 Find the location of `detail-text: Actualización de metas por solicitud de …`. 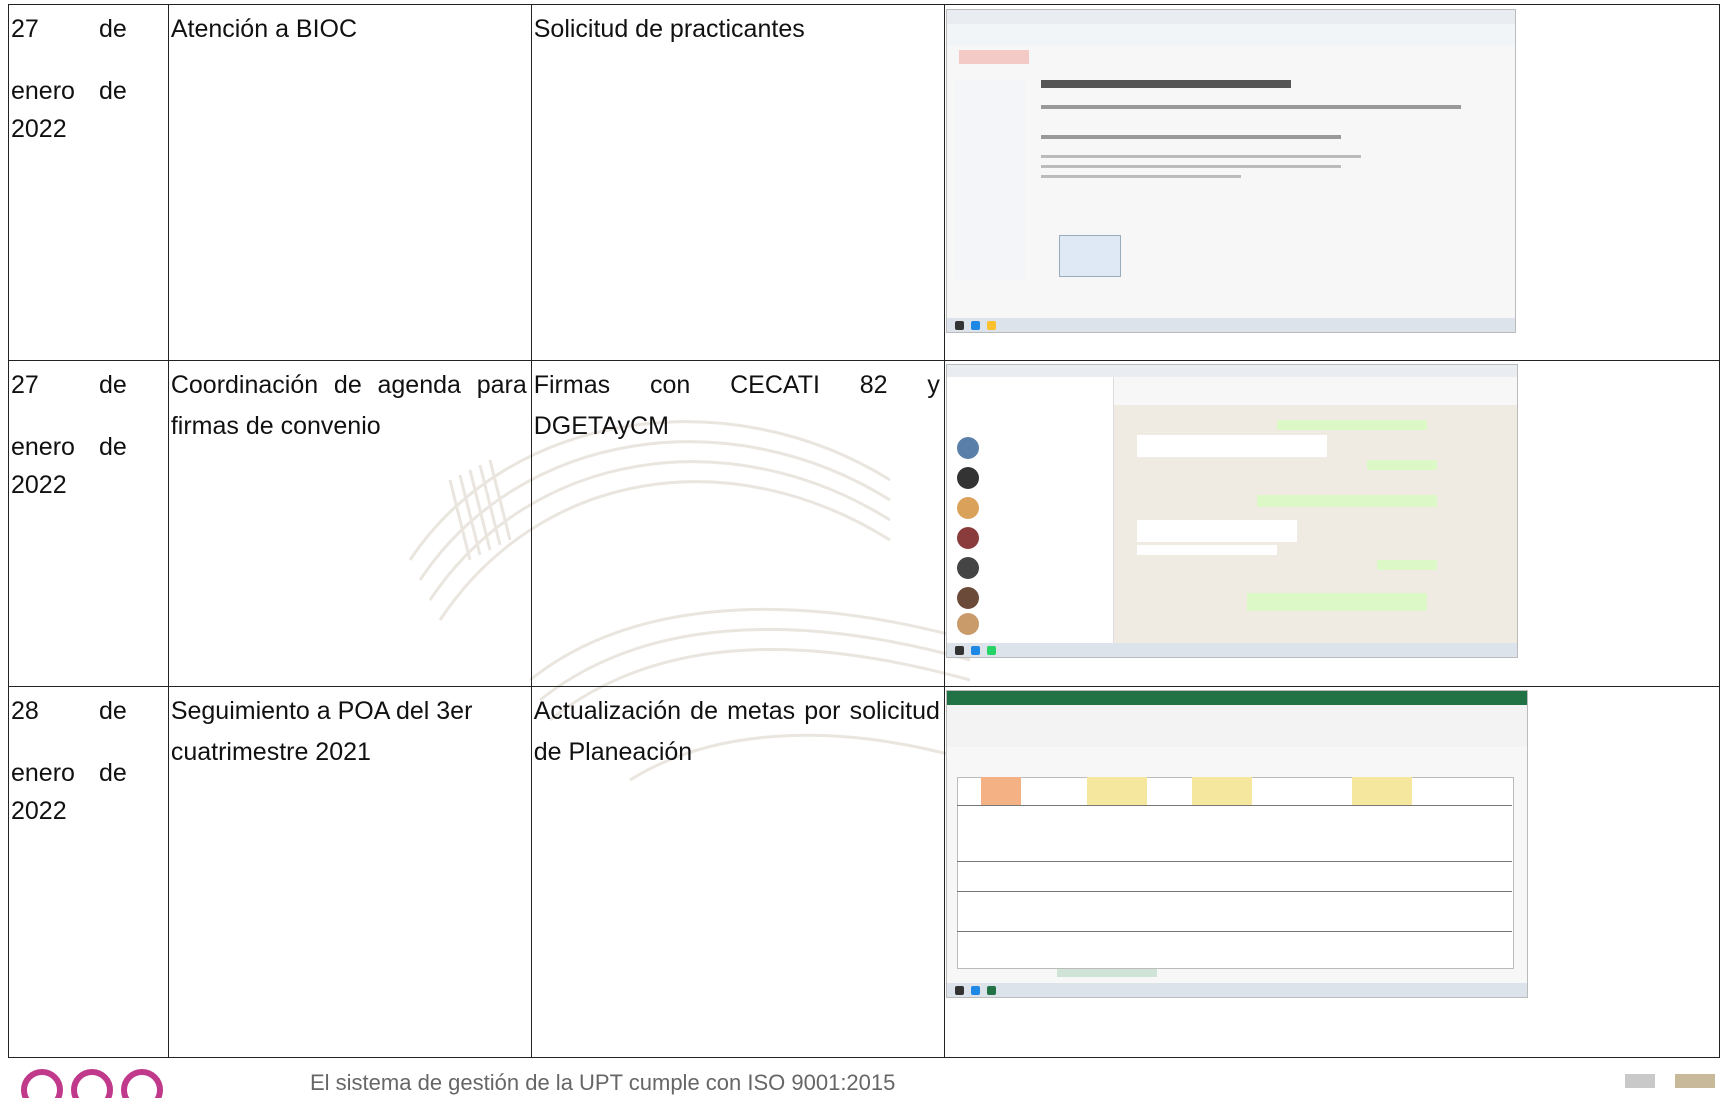

detail-text: Actualización de metas por solicitud de … is located at coordinates (736, 731).